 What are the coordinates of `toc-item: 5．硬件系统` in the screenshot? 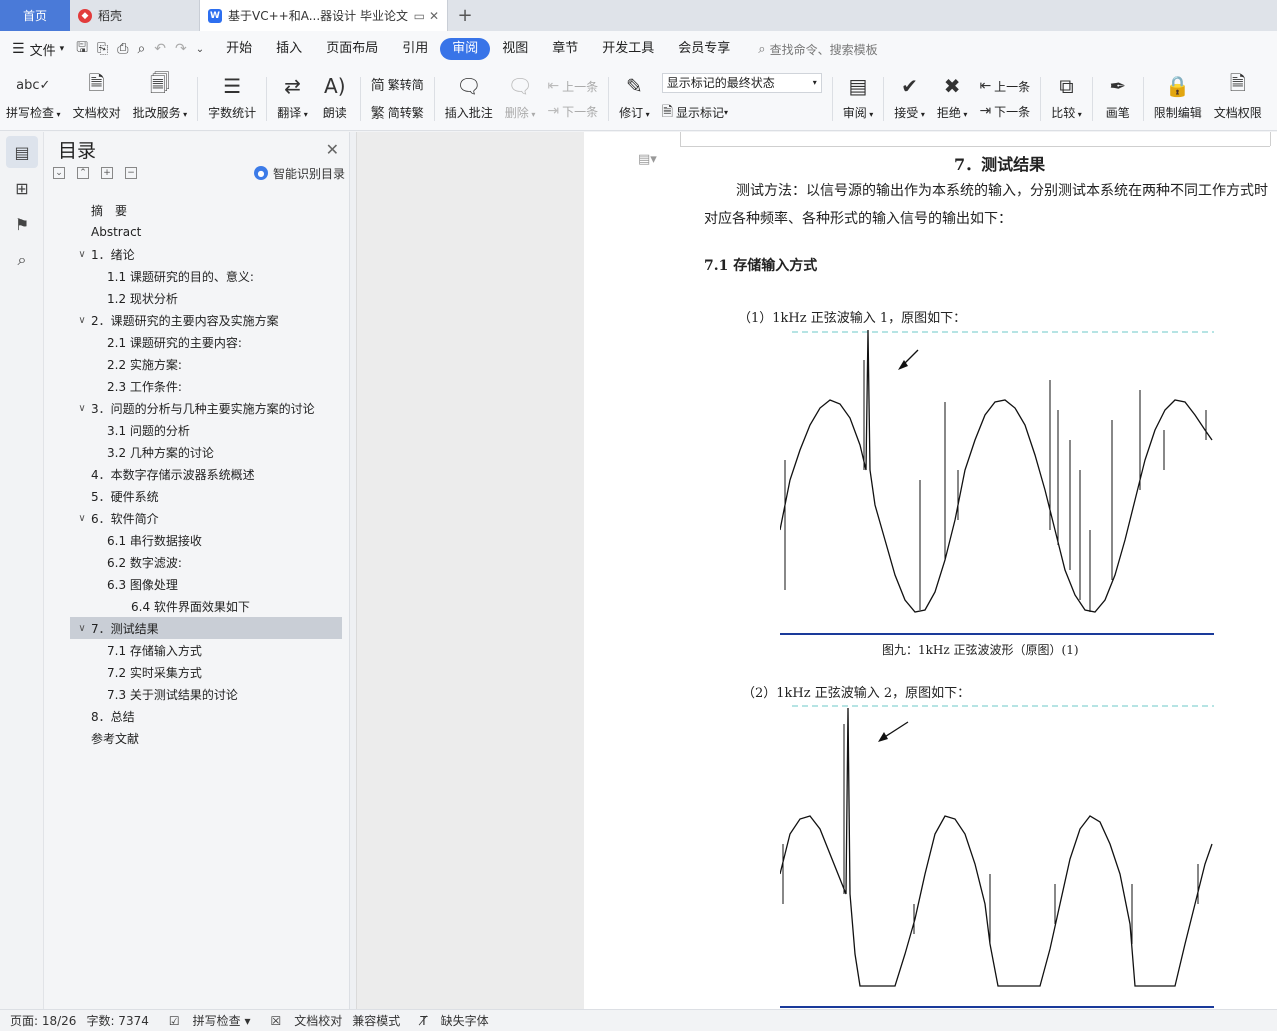 It's located at (206, 496).